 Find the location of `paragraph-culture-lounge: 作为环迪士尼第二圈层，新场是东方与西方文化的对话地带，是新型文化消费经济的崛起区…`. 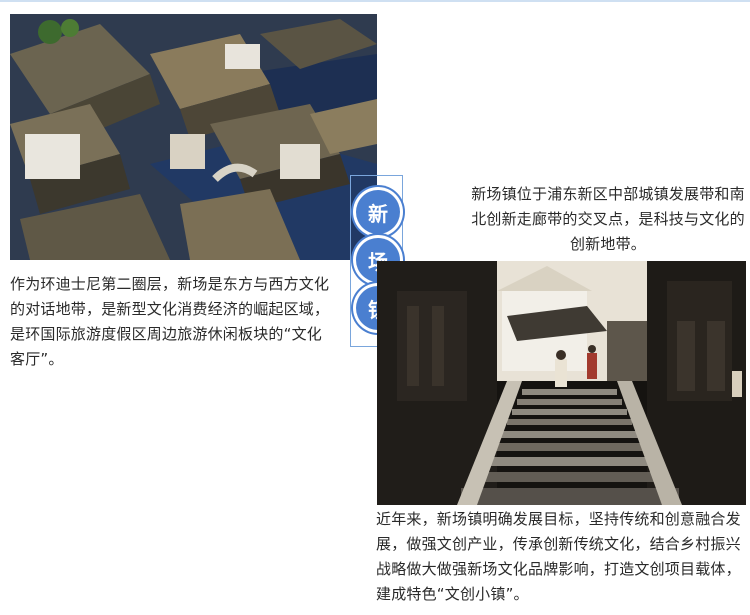

paragraph-culture-lounge: 作为环迪士尼第二圈层，新场是东方与西方文化的对话地带，是新型文化消费经济的崛起区… is located at coordinates (170, 321).